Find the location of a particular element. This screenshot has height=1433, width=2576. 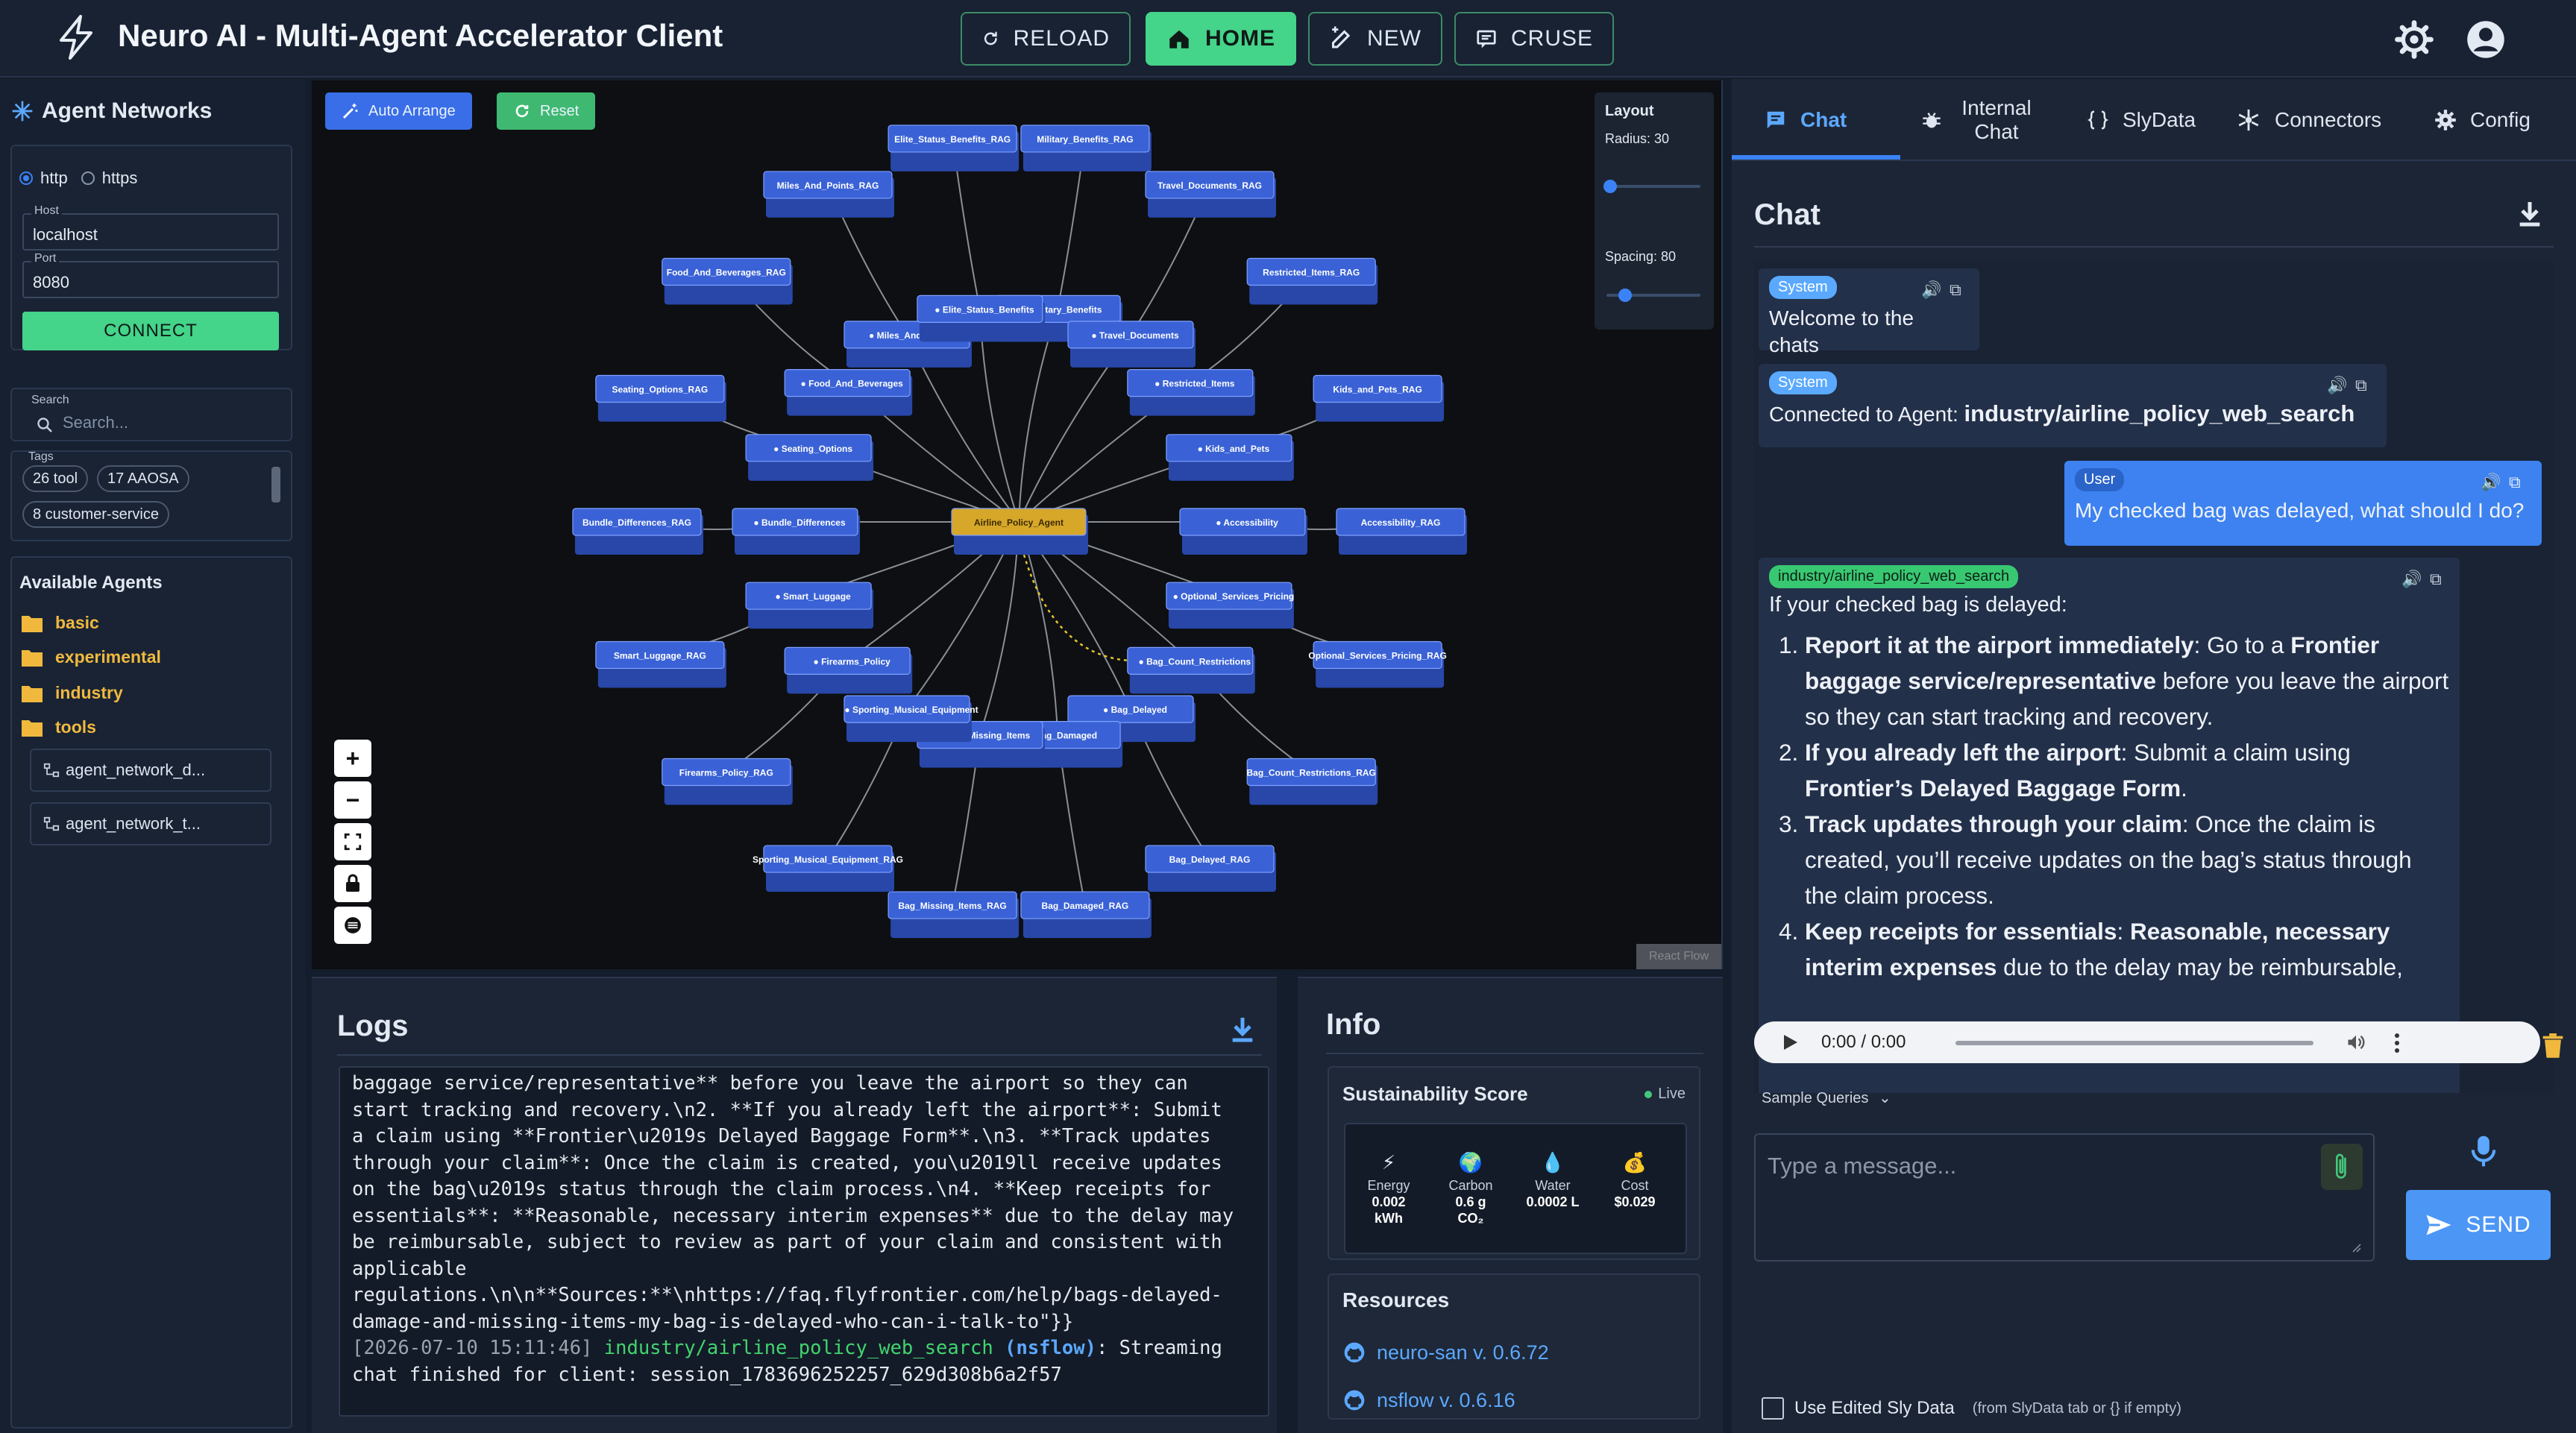

port-field: Port 8080 is located at coordinates (151, 275).